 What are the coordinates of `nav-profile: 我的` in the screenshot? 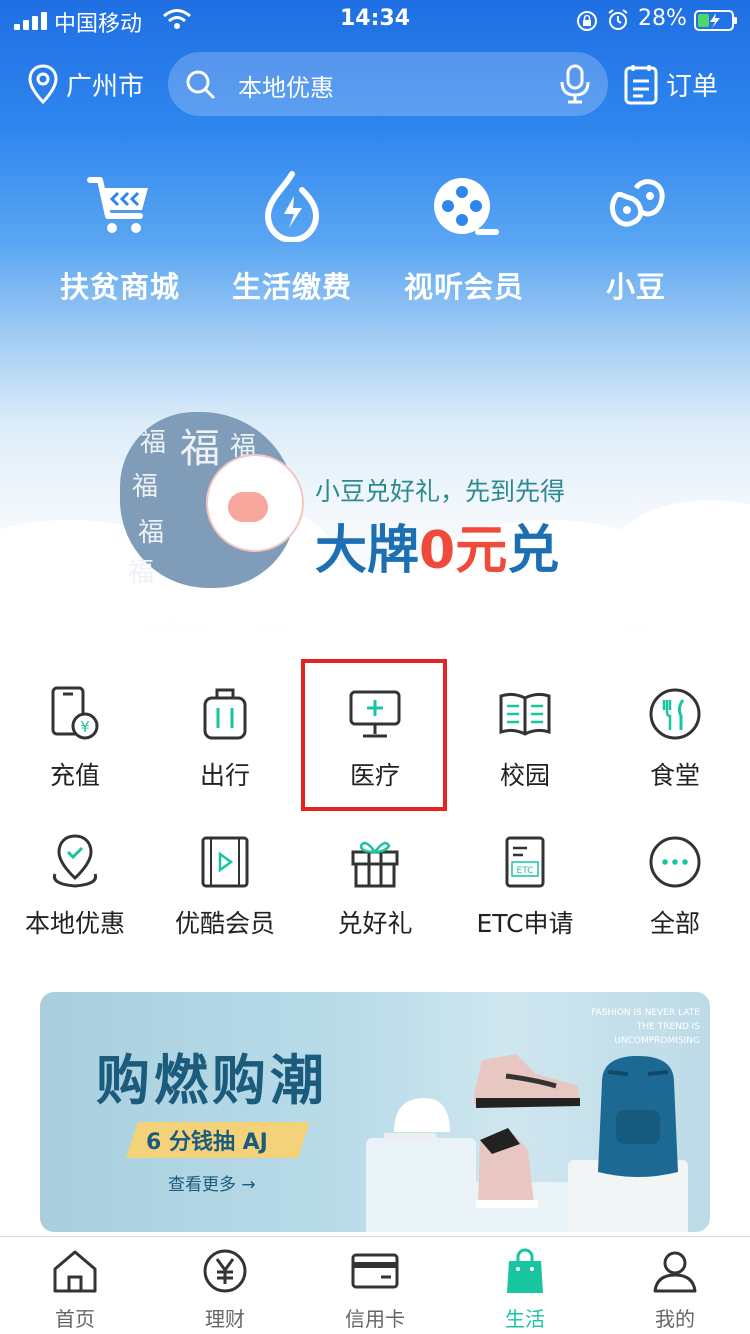 It's located at (675, 1289).